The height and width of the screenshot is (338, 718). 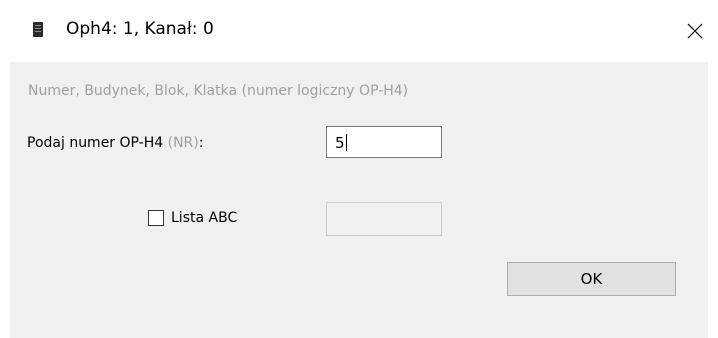 What do you see at coordinates (204, 218) in the screenshot?
I see `abc-label: Lista ABC` at bounding box center [204, 218].